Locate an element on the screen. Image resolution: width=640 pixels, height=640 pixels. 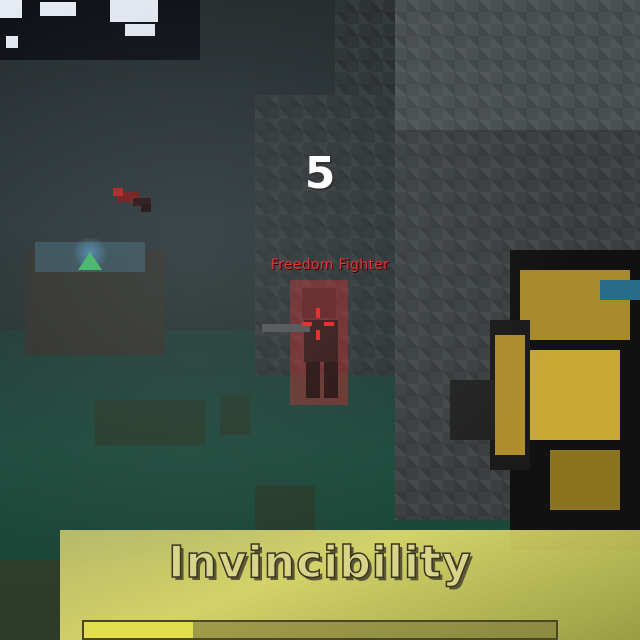
powerup-status-label: Invincibility is located at coordinates (320, 562).